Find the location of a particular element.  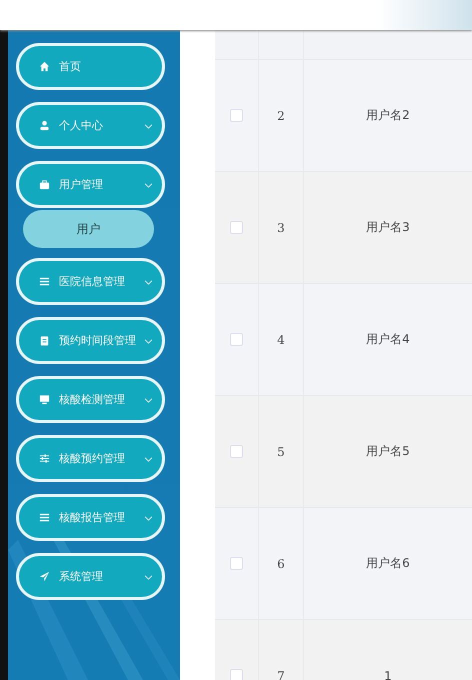

menu-label: 核酸检测管理 is located at coordinates (92, 399).